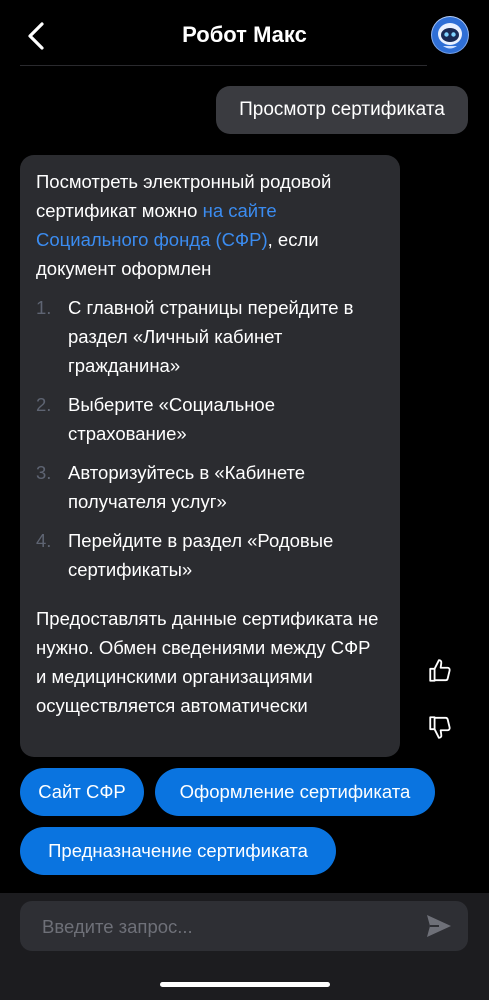 The height and width of the screenshot is (1000, 489). Describe the element at coordinates (82, 792) in the screenshot. I see `quick-reply-sfr-site: Сайт СФР` at that location.